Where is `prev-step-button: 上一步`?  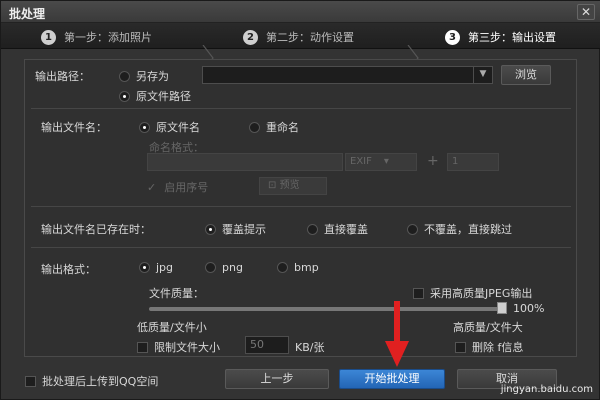 prev-step-button: 上一步 is located at coordinates (277, 379).